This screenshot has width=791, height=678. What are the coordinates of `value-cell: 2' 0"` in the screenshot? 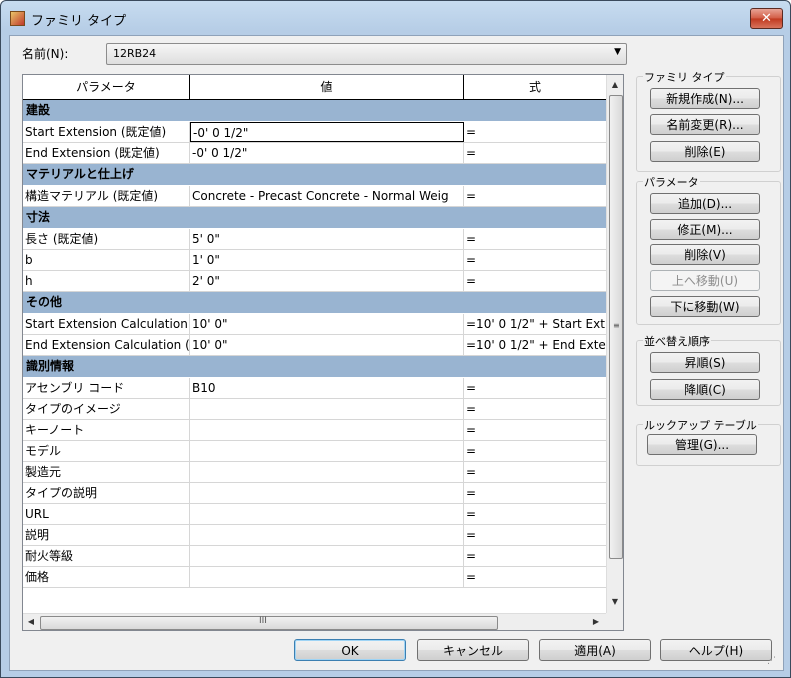 It's located at (327, 281).